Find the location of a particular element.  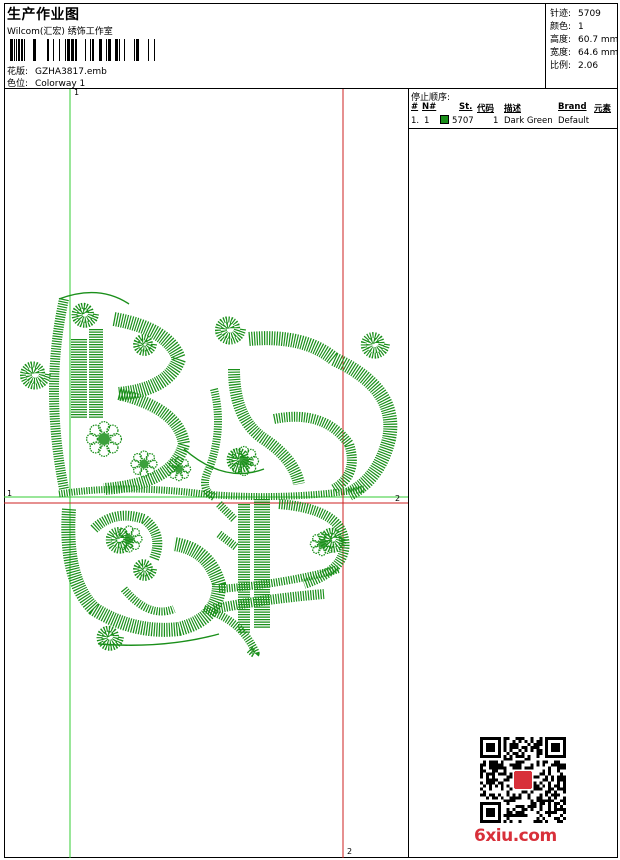

column-header-code: 代码 is located at coordinates (486, 109).